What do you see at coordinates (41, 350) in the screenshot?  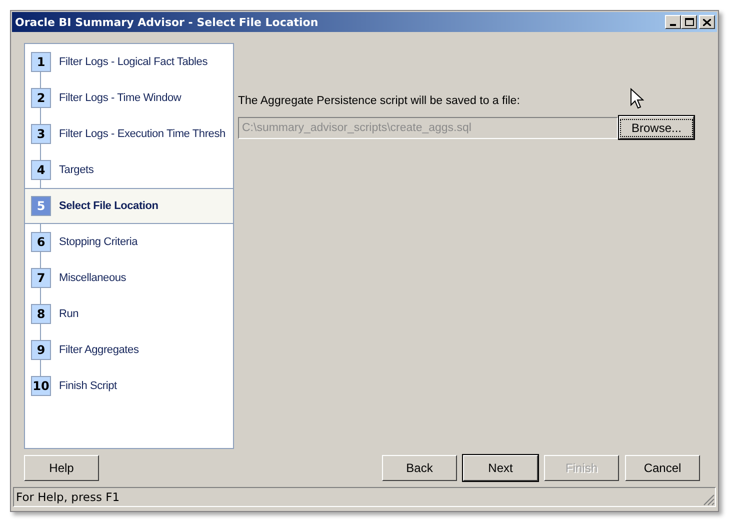 I see `step-number: 9` at bounding box center [41, 350].